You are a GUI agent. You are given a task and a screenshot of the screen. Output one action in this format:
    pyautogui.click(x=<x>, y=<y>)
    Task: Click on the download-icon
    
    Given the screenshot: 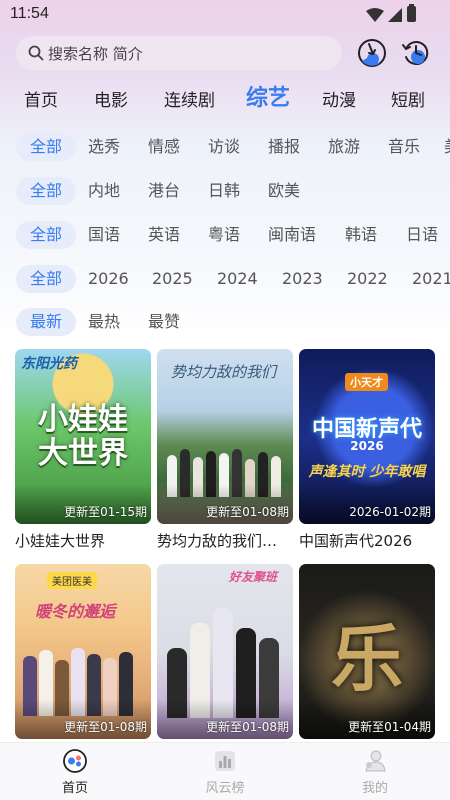 What is the action you would take?
    pyautogui.click(x=372, y=53)
    